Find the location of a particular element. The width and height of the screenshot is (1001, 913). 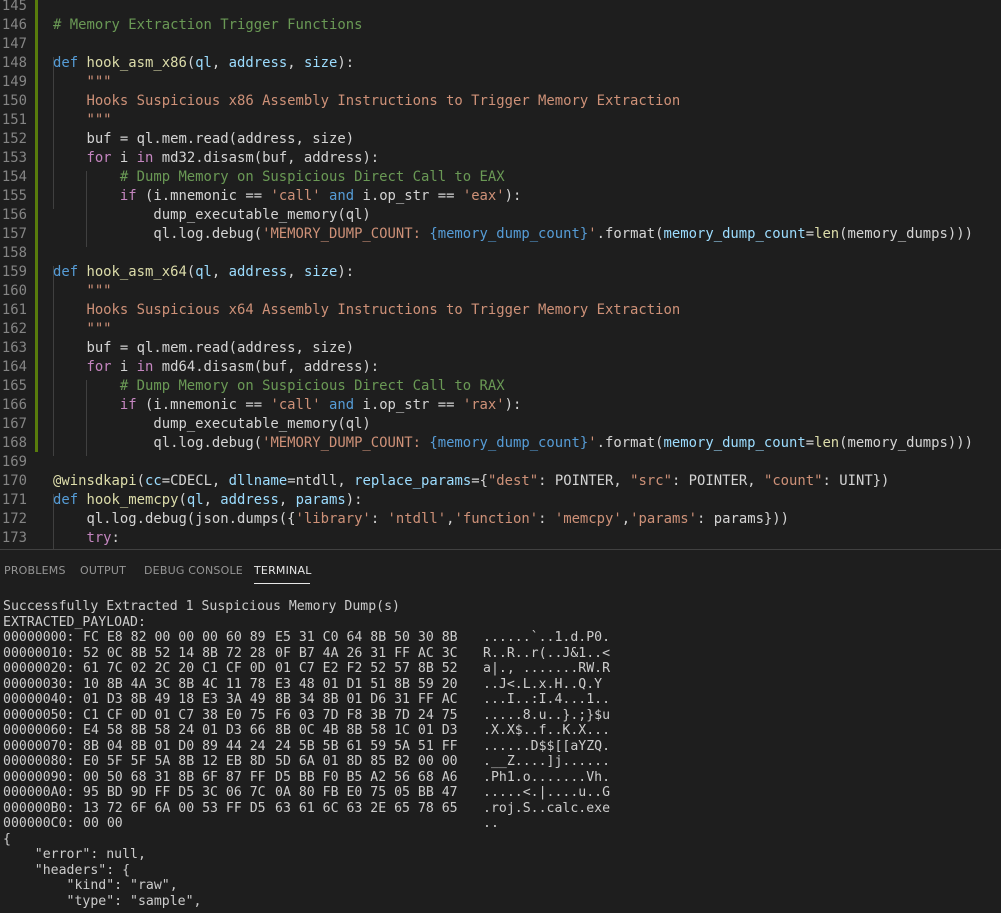

code-token: i is located at coordinates (124, 367).